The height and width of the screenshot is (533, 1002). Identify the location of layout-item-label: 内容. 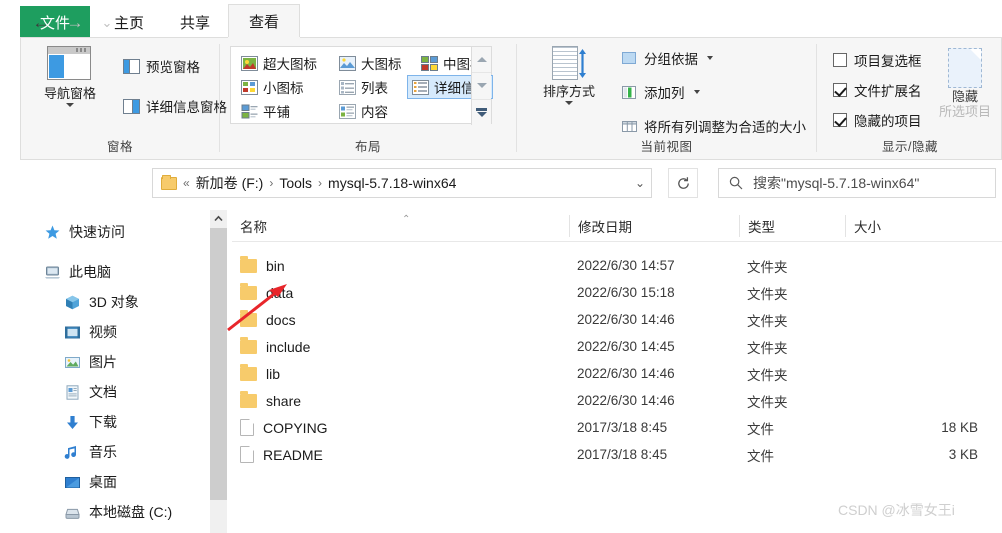
(374, 112).